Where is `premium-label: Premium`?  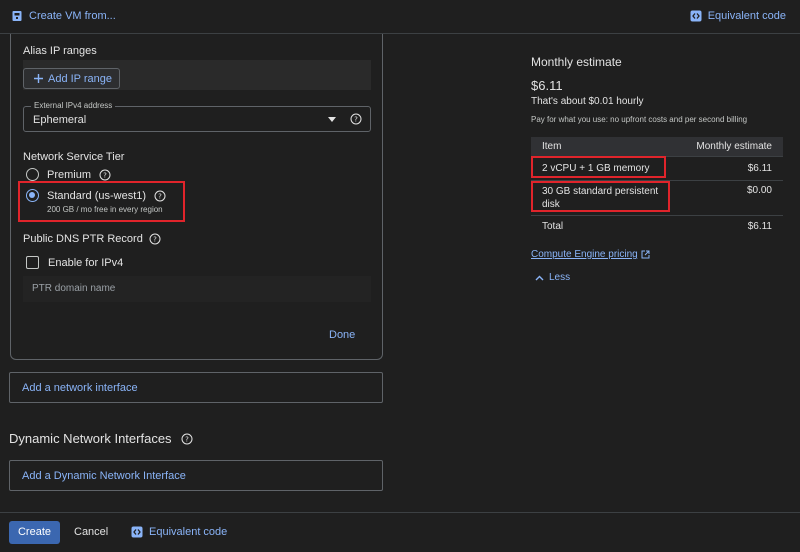 premium-label: Premium is located at coordinates (69, 174).